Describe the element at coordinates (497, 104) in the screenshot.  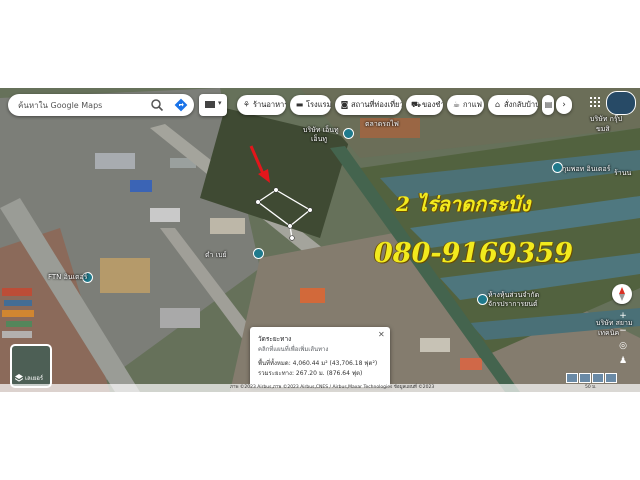
I see `takeout-icon: ⌂` at that location.